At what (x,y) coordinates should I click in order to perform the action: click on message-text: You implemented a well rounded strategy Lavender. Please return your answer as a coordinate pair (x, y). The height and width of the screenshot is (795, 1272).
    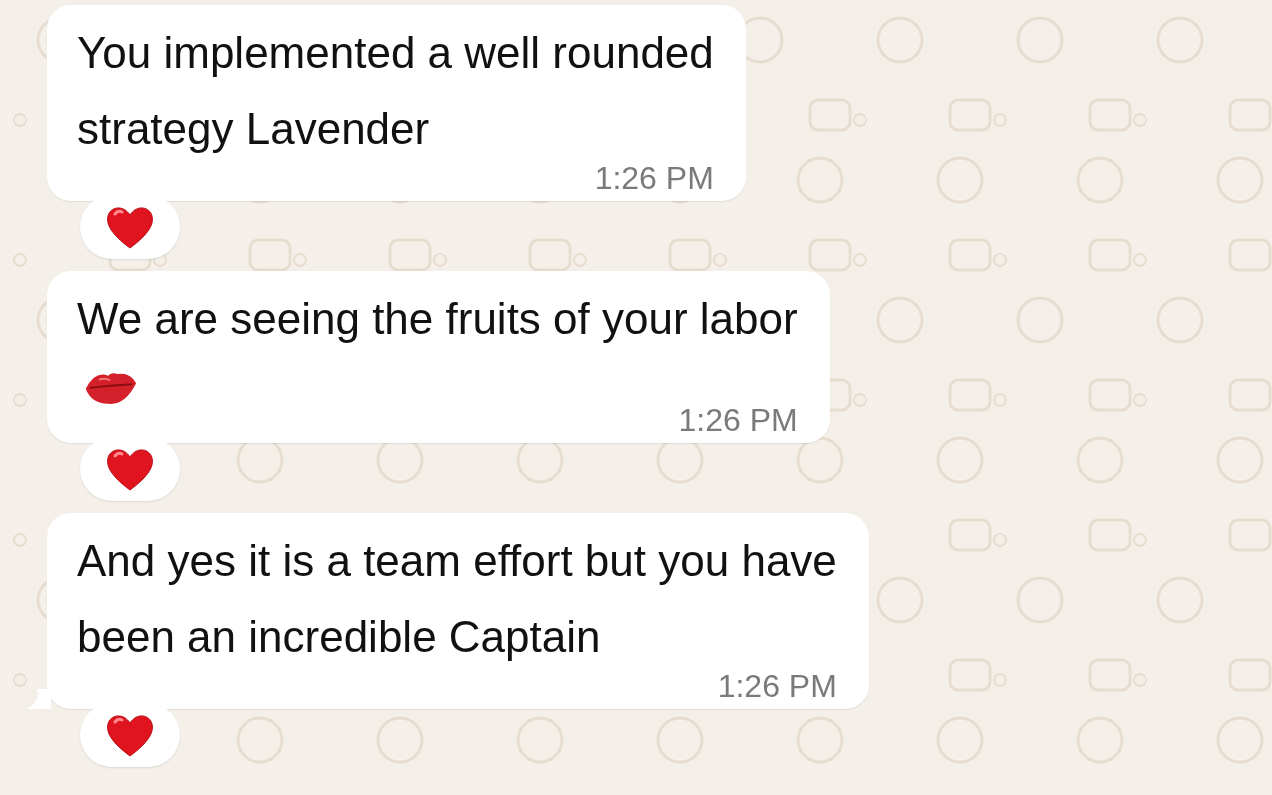
    Looking at the image, I should click on (395, 90).